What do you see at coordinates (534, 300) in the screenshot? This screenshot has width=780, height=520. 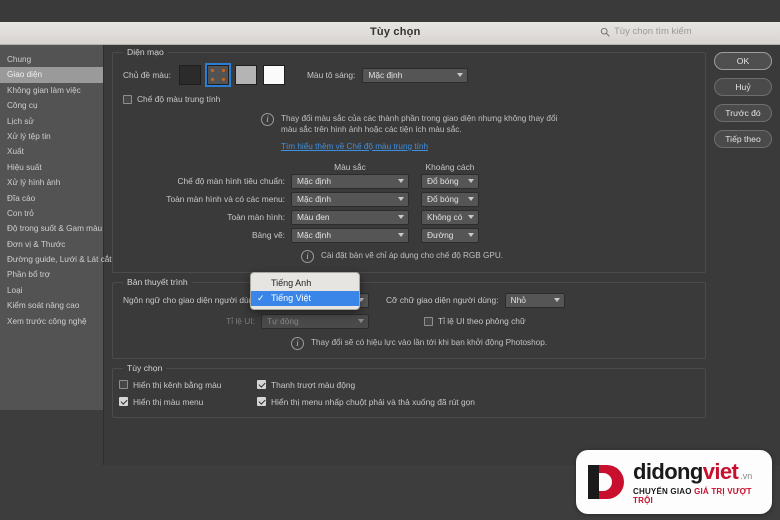 I see `fontsize-select: Nhỏ` at bounding box center [534, 300].